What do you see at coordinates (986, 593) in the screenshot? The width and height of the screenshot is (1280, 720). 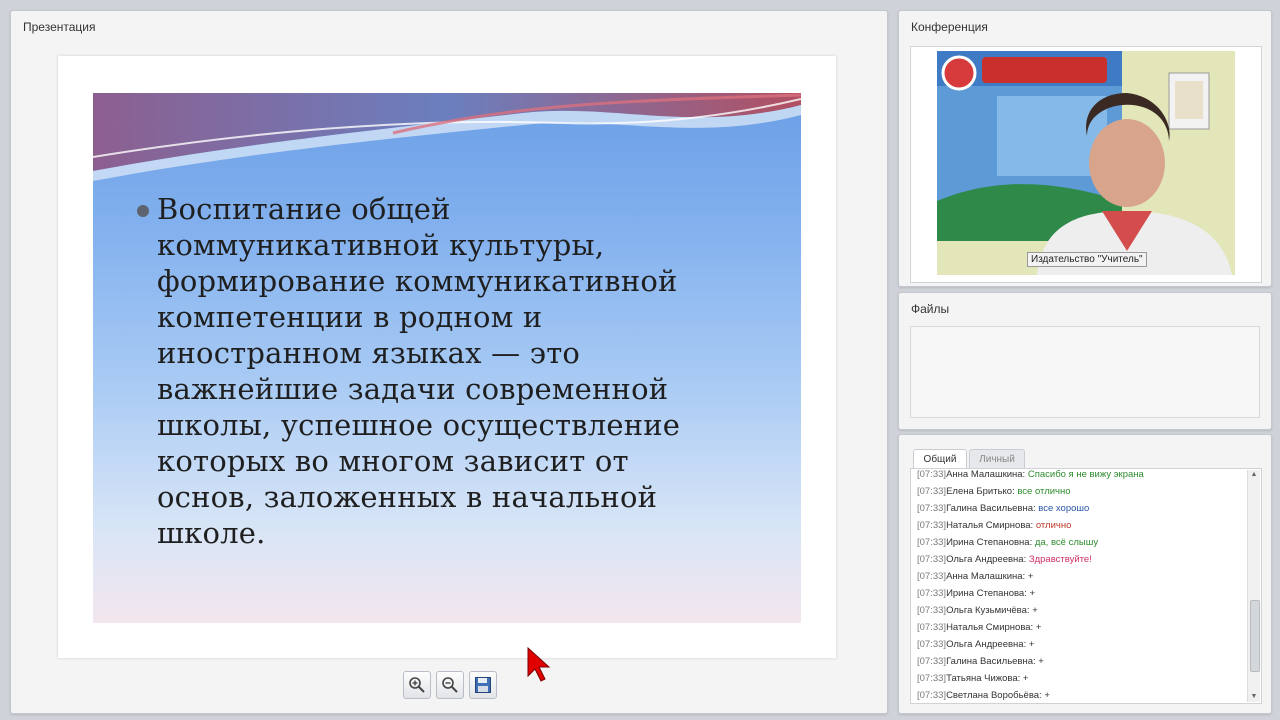 I see `chat-message-author: Ирина Степанова:` at bounding box center [986, 593].